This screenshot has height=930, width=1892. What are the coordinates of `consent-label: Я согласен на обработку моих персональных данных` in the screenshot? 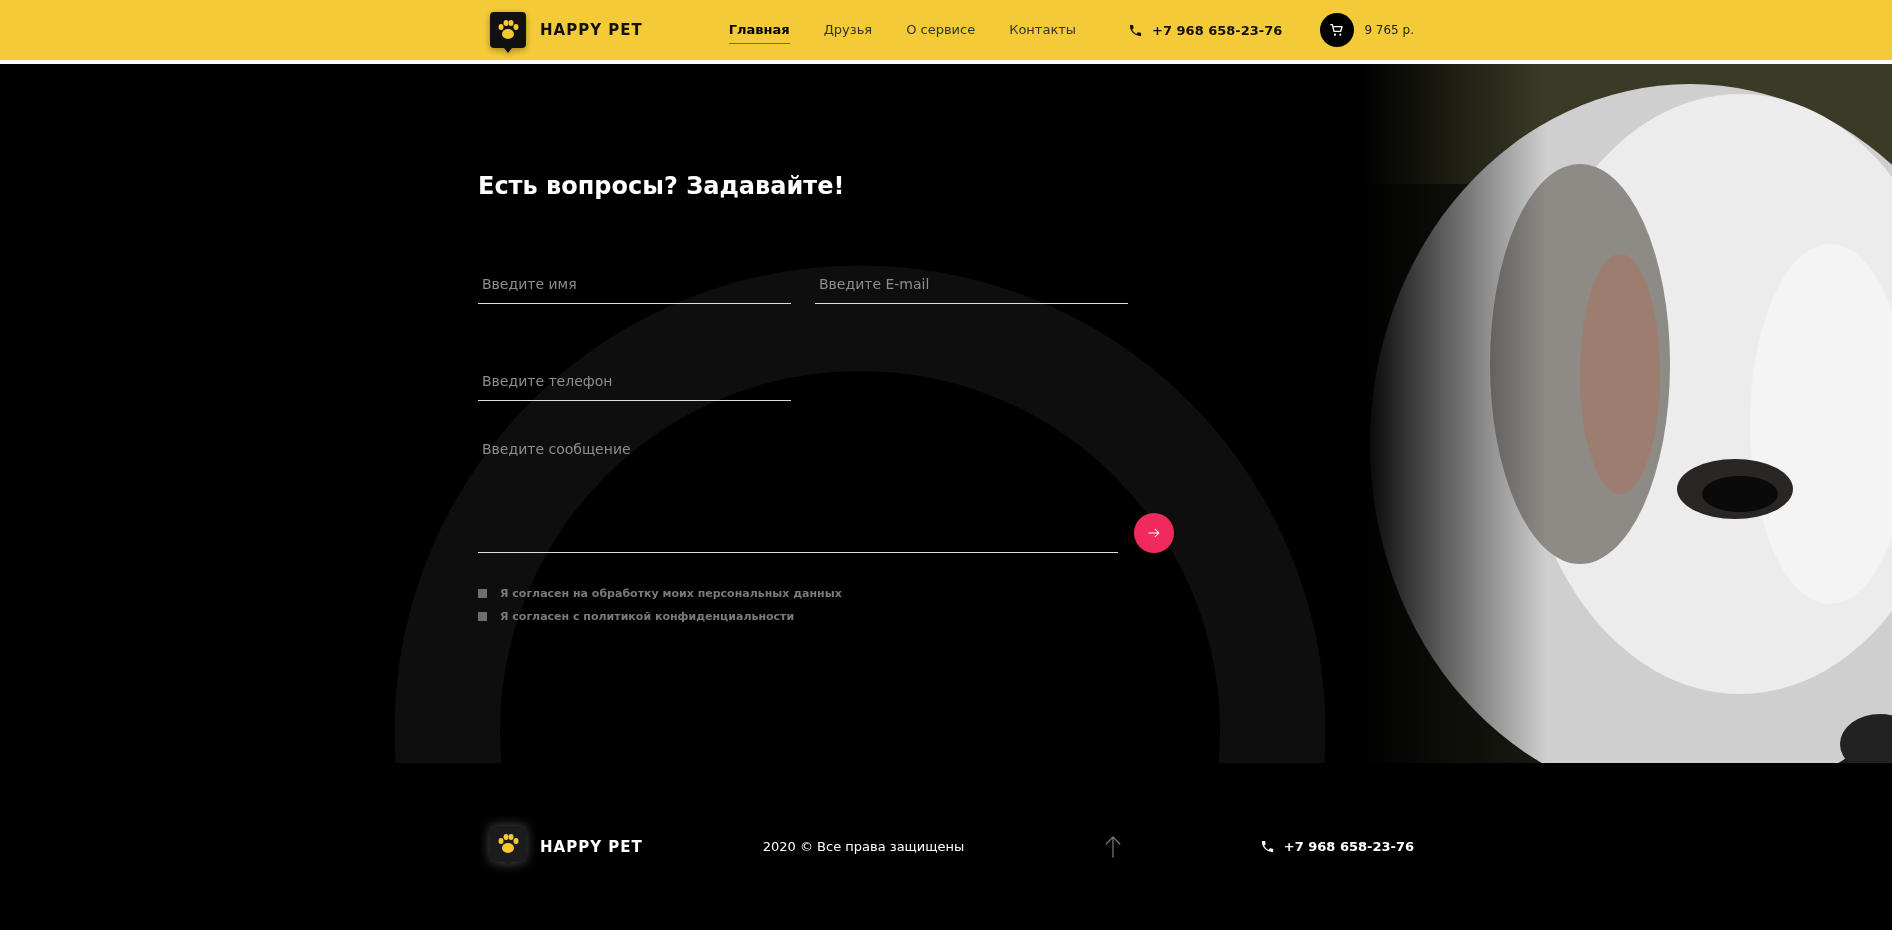 It's located at (671, 593).